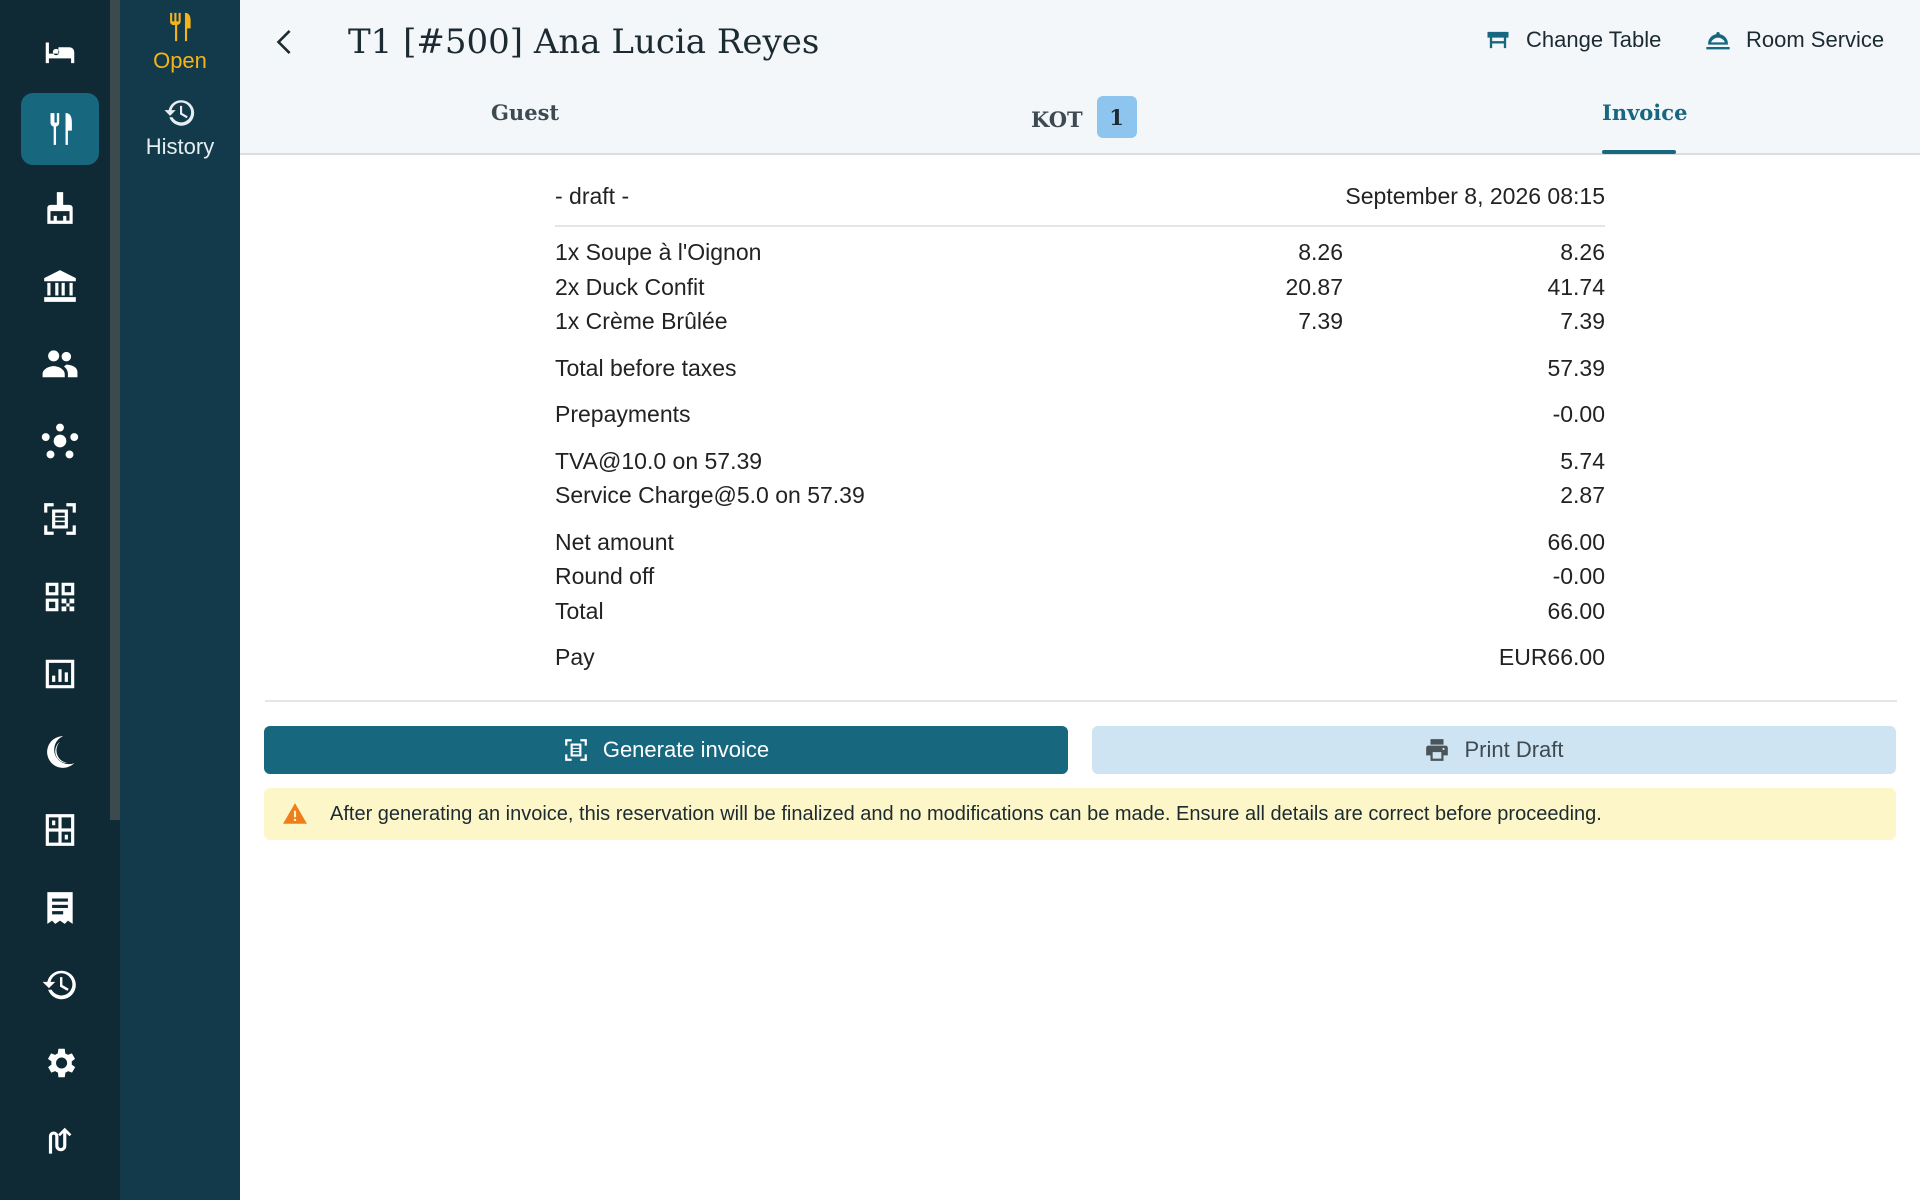 Image resolution: width=1920 pixels, height=1200 pixels. I want to click on subnav-history-label: History, so click(180, 146).